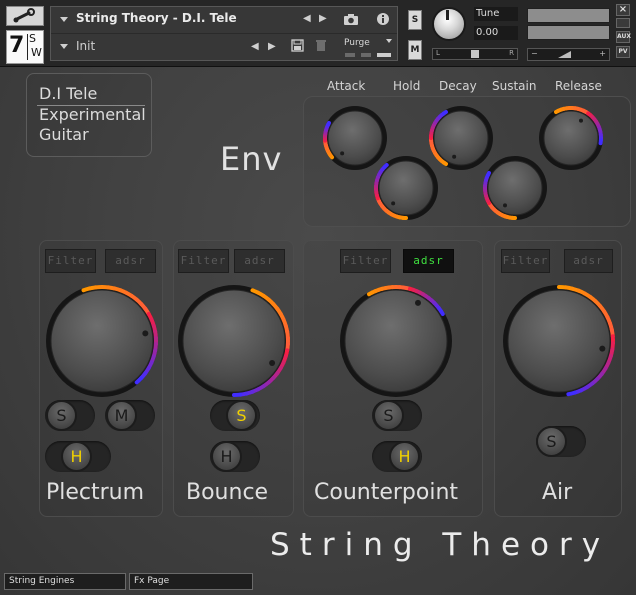 Image resolution: width=636 pixels, height=595 pixels. Describe the element at coordinates (321, 45) in the screenshot. I see `delete-icon` at that location.